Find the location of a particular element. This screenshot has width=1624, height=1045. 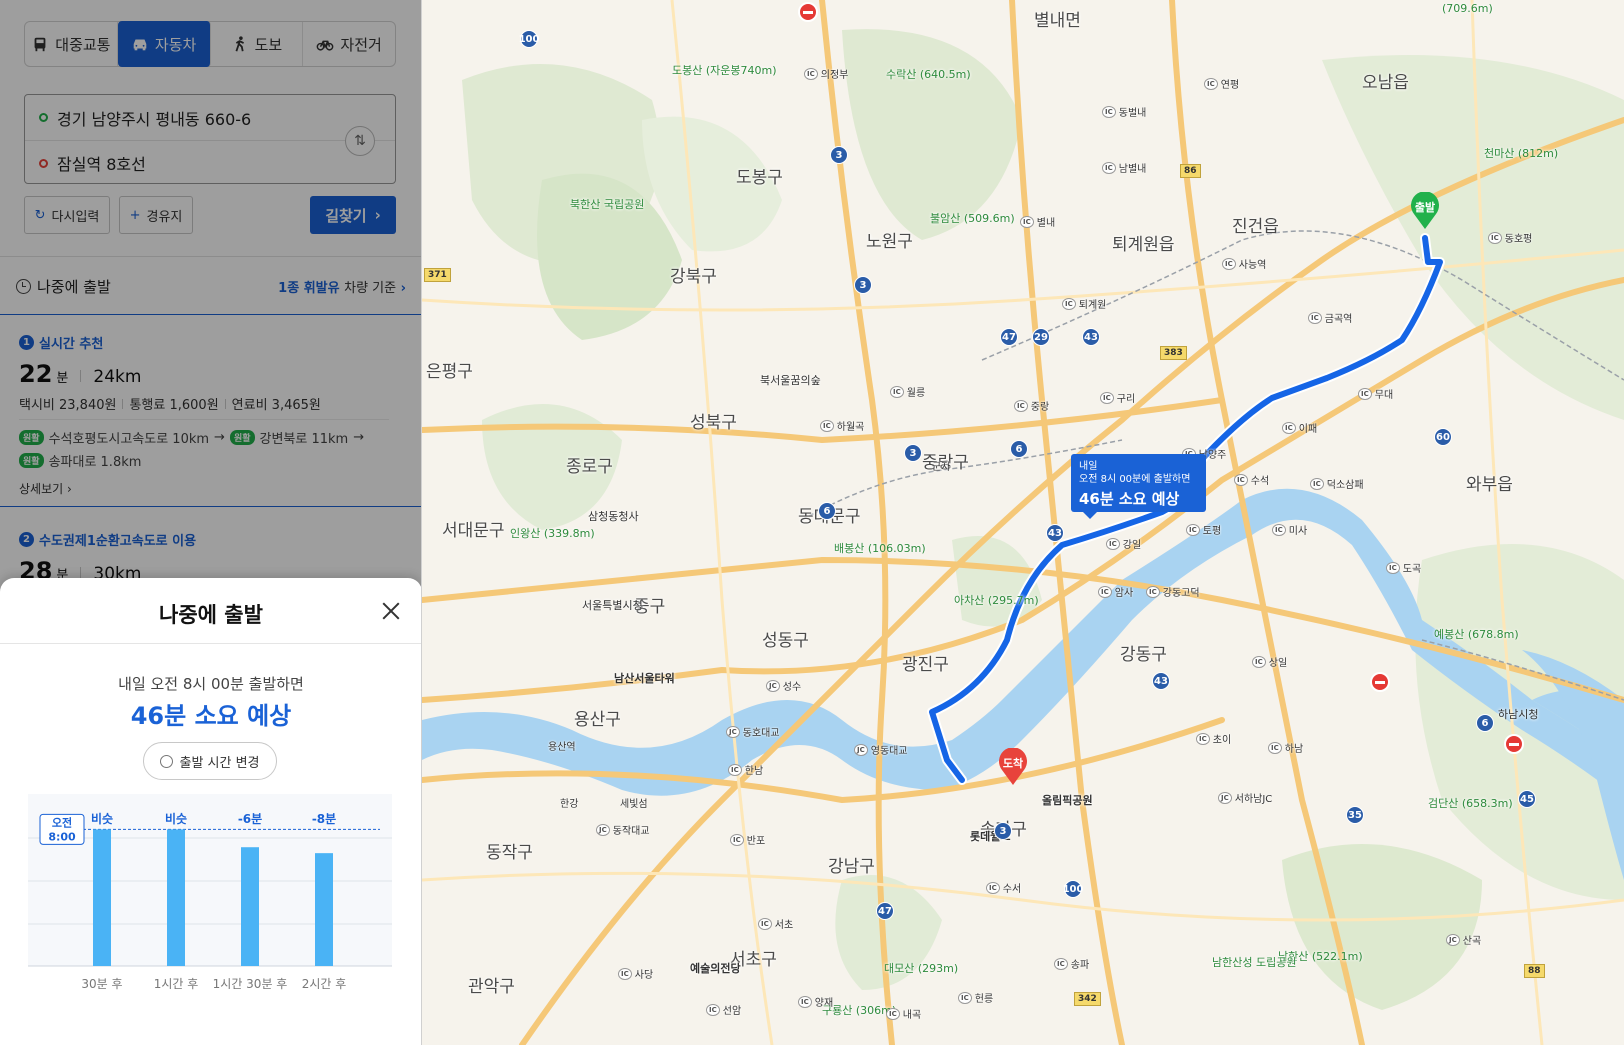

tab-car: 자동차 is located at coordinates (164, 44).